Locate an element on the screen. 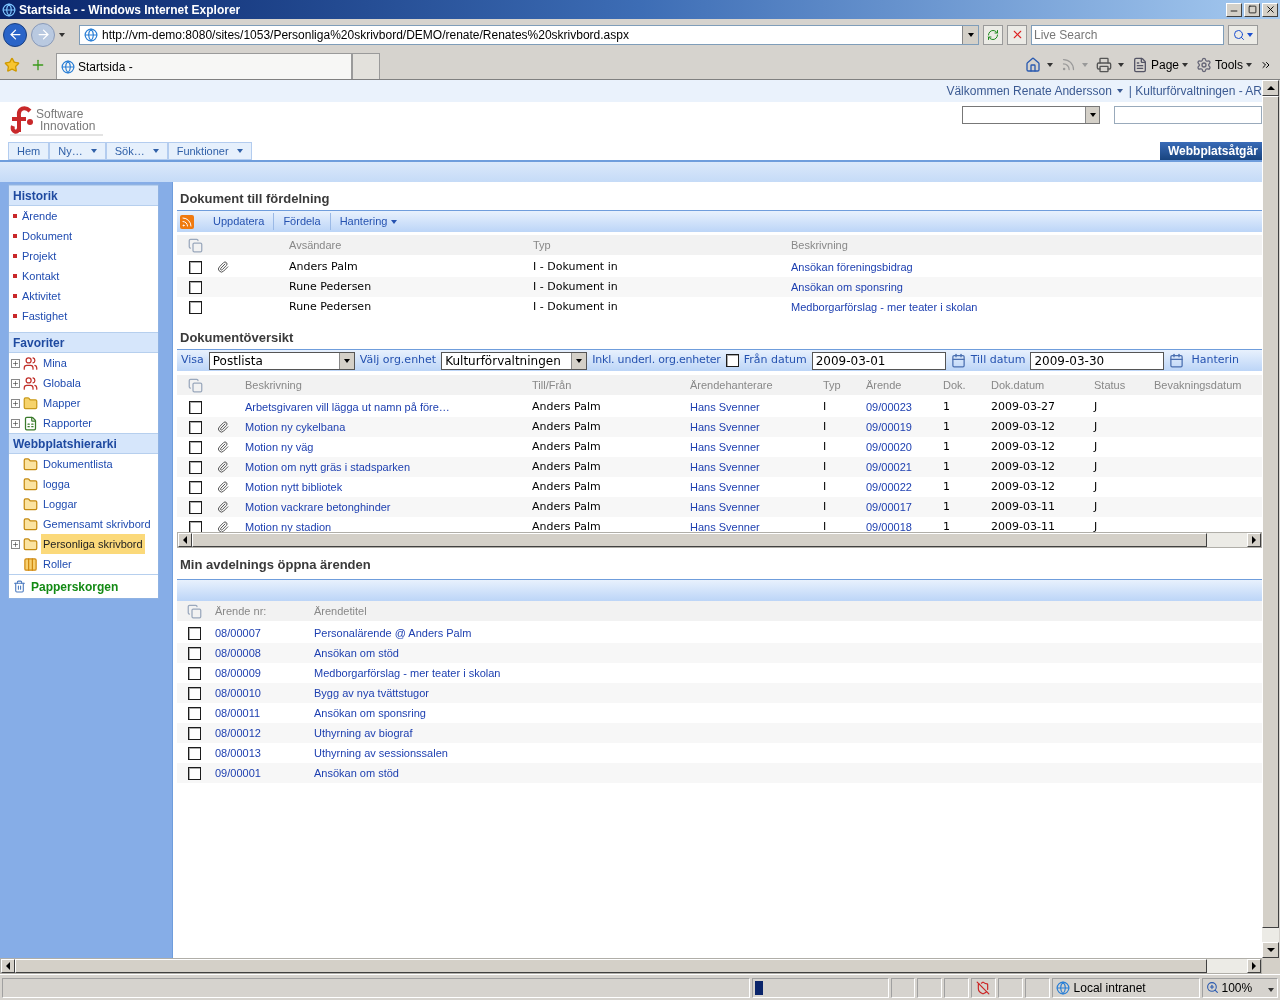  tree-item: Personliga skrivbord is located at coordinates (93, 544).